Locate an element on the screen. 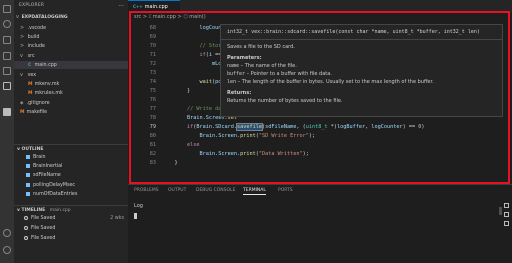  extensions-icon is located at coordinates (7, 71).